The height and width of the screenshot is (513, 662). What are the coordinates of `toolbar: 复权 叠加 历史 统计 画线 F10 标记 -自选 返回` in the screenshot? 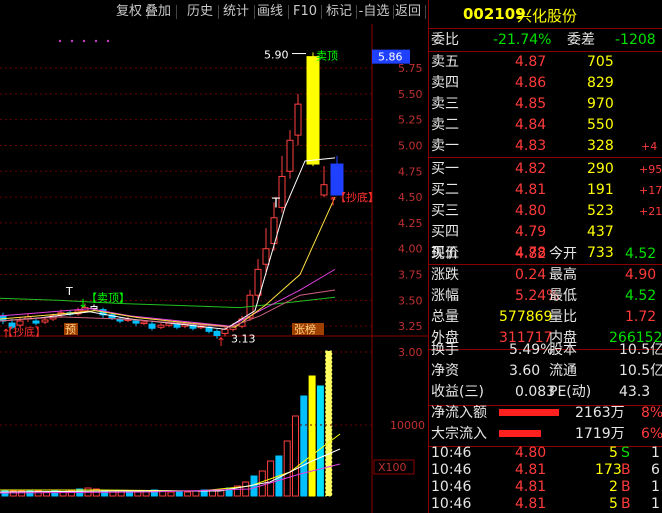 It's located at (214, 12).